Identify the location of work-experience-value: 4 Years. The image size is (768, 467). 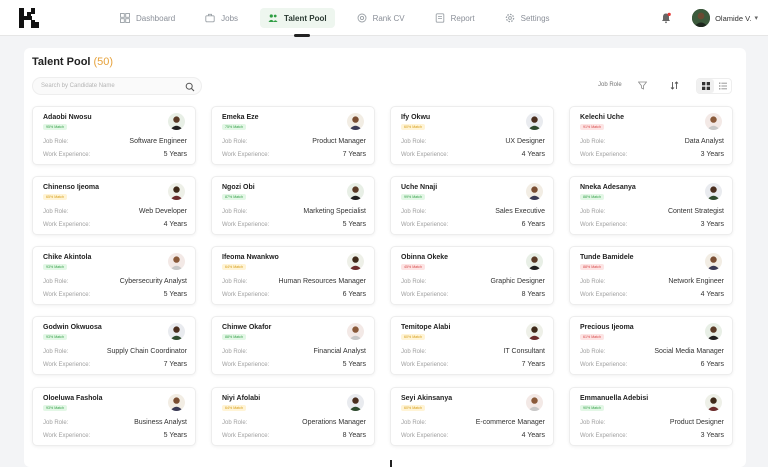
(712, 294).